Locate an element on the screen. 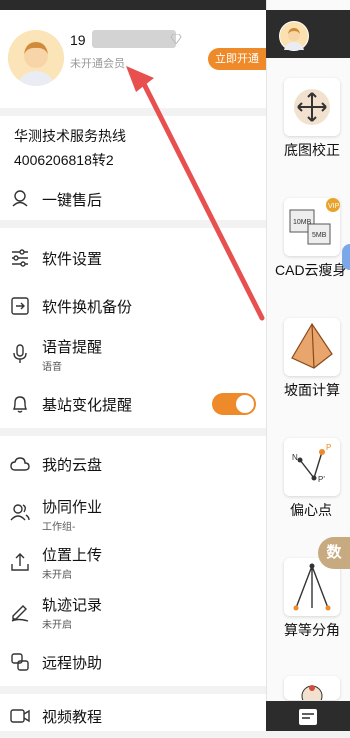 The image size is (350, 738). video-section: 视频教程 is located at coordinates (133, 712).